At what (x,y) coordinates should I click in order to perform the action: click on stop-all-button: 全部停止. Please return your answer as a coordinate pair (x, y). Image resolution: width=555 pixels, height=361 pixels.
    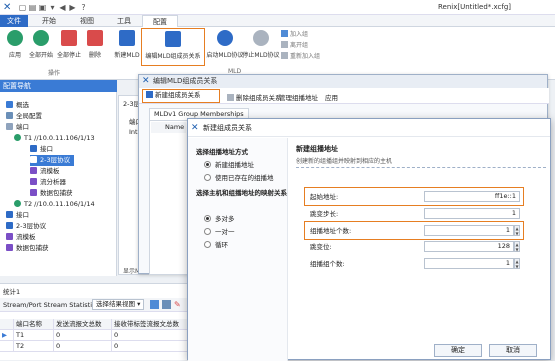
    Looking at the image, I should click on (69, 48).